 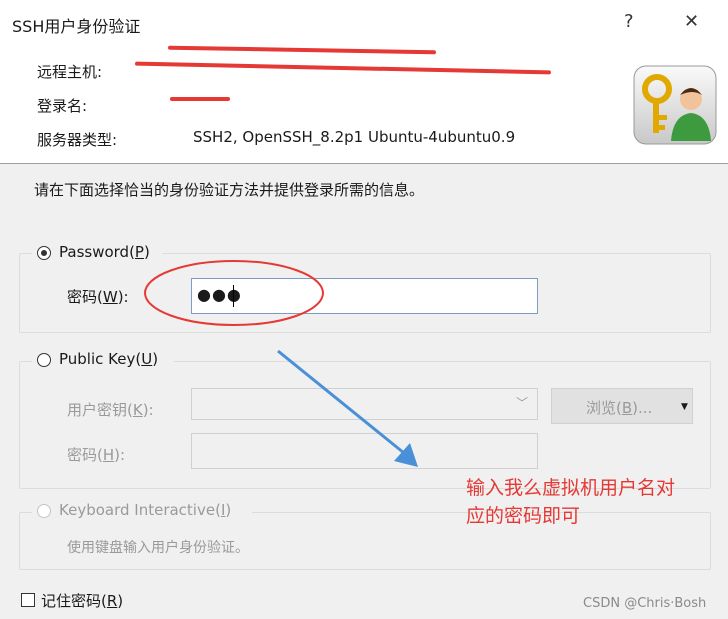 I want to click on remember-password-label: 记住密码(R), so click(x=82, y=600).